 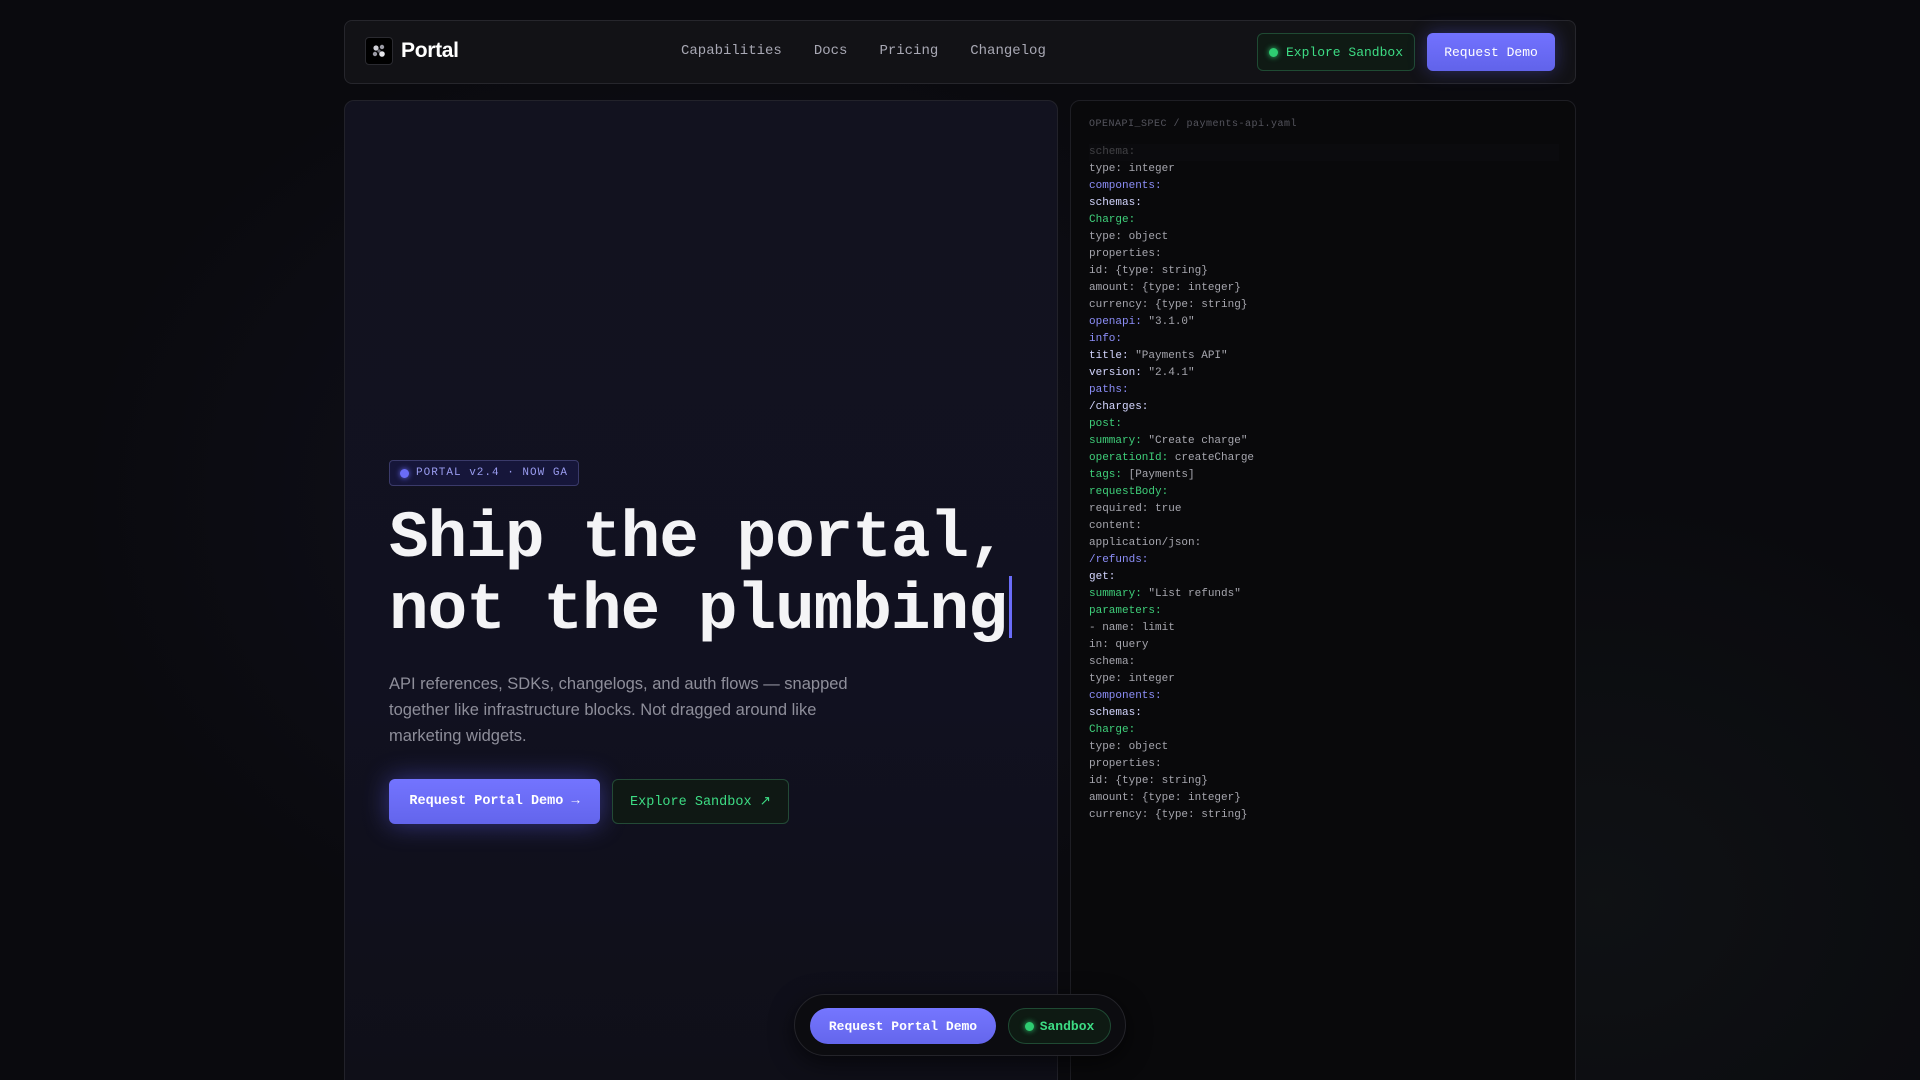 What do you see at coordinates (1324, 441) in the screenshot?
I see `code-line: summary: "Create charge"` at bounding box center [1324, 441].